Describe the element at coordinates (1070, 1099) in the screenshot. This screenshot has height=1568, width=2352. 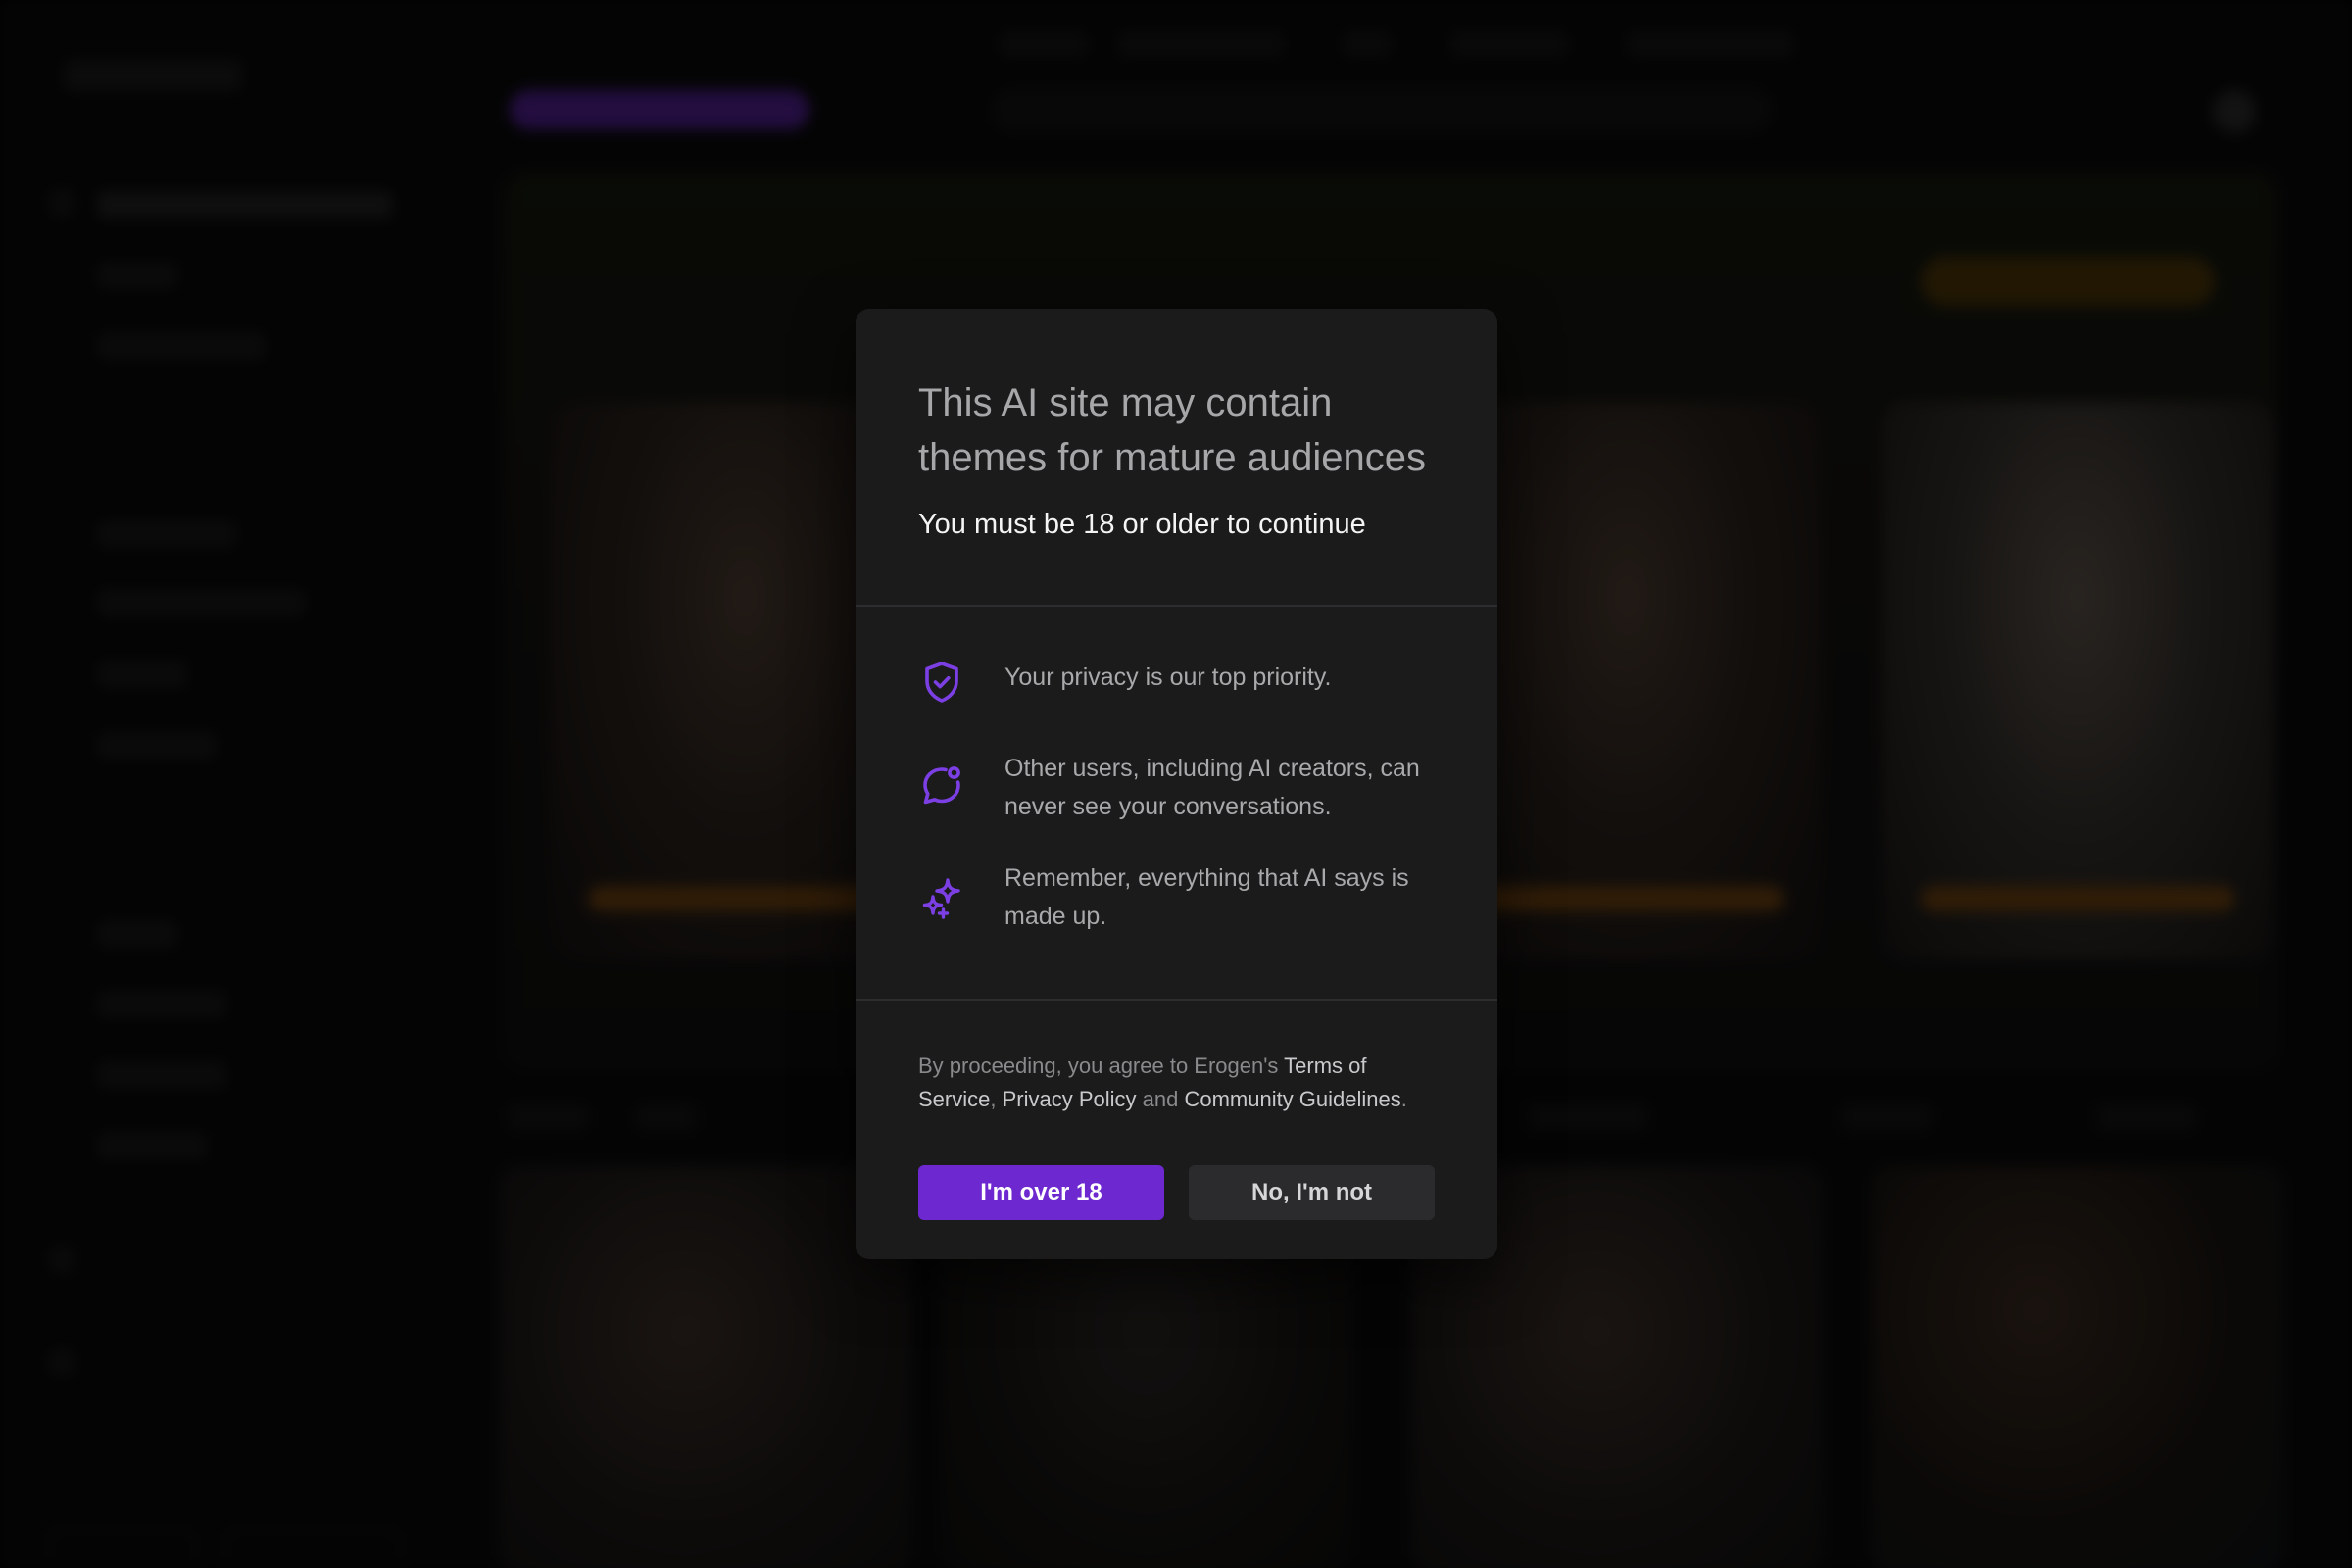
I see `privacy-policy-link: Privacy Policy` at that location.